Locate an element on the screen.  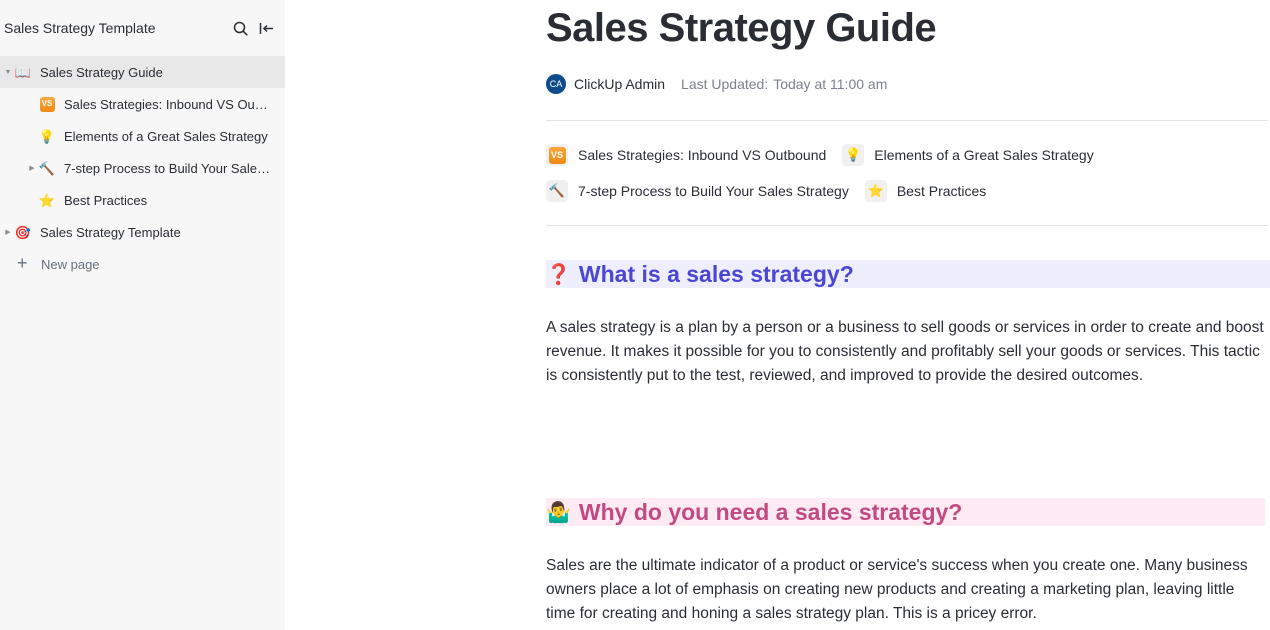
target-icon: 🎯 is located at coordinates (23, 232).